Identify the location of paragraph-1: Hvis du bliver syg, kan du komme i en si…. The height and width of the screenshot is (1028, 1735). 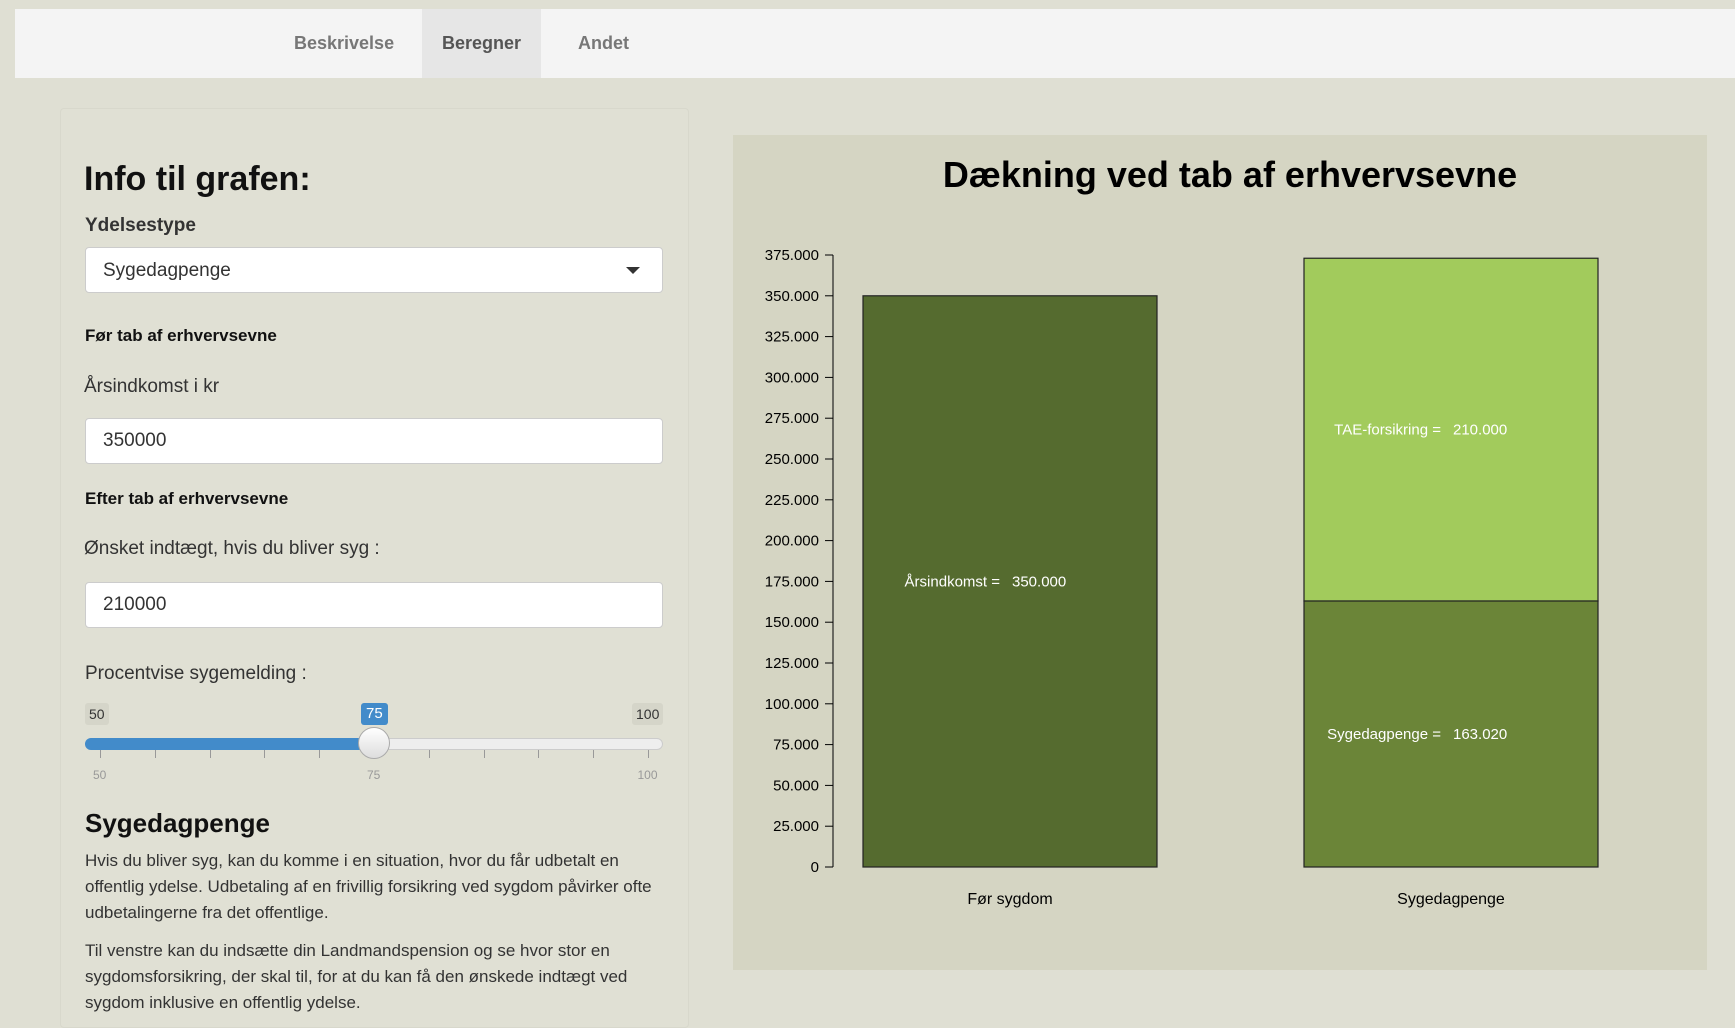
(368, 886).